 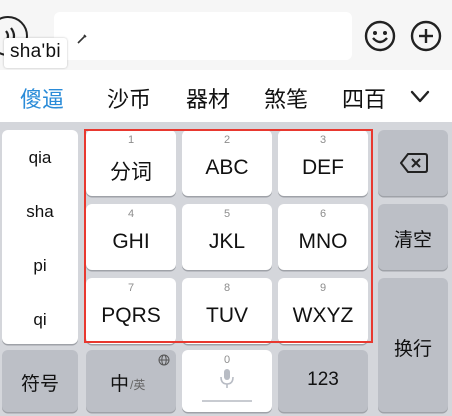 I want to click on candidate-bar: 傻逼 沙币 器材 煞笔 四百, so click(x=226, y=96).